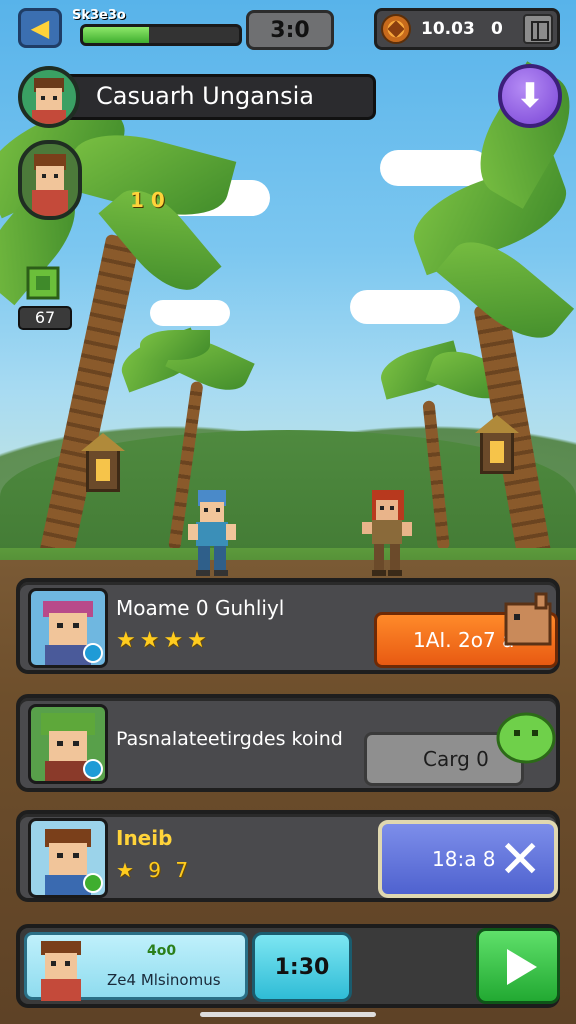  I want to click on match-timer: 3:0, so click(290, 30).